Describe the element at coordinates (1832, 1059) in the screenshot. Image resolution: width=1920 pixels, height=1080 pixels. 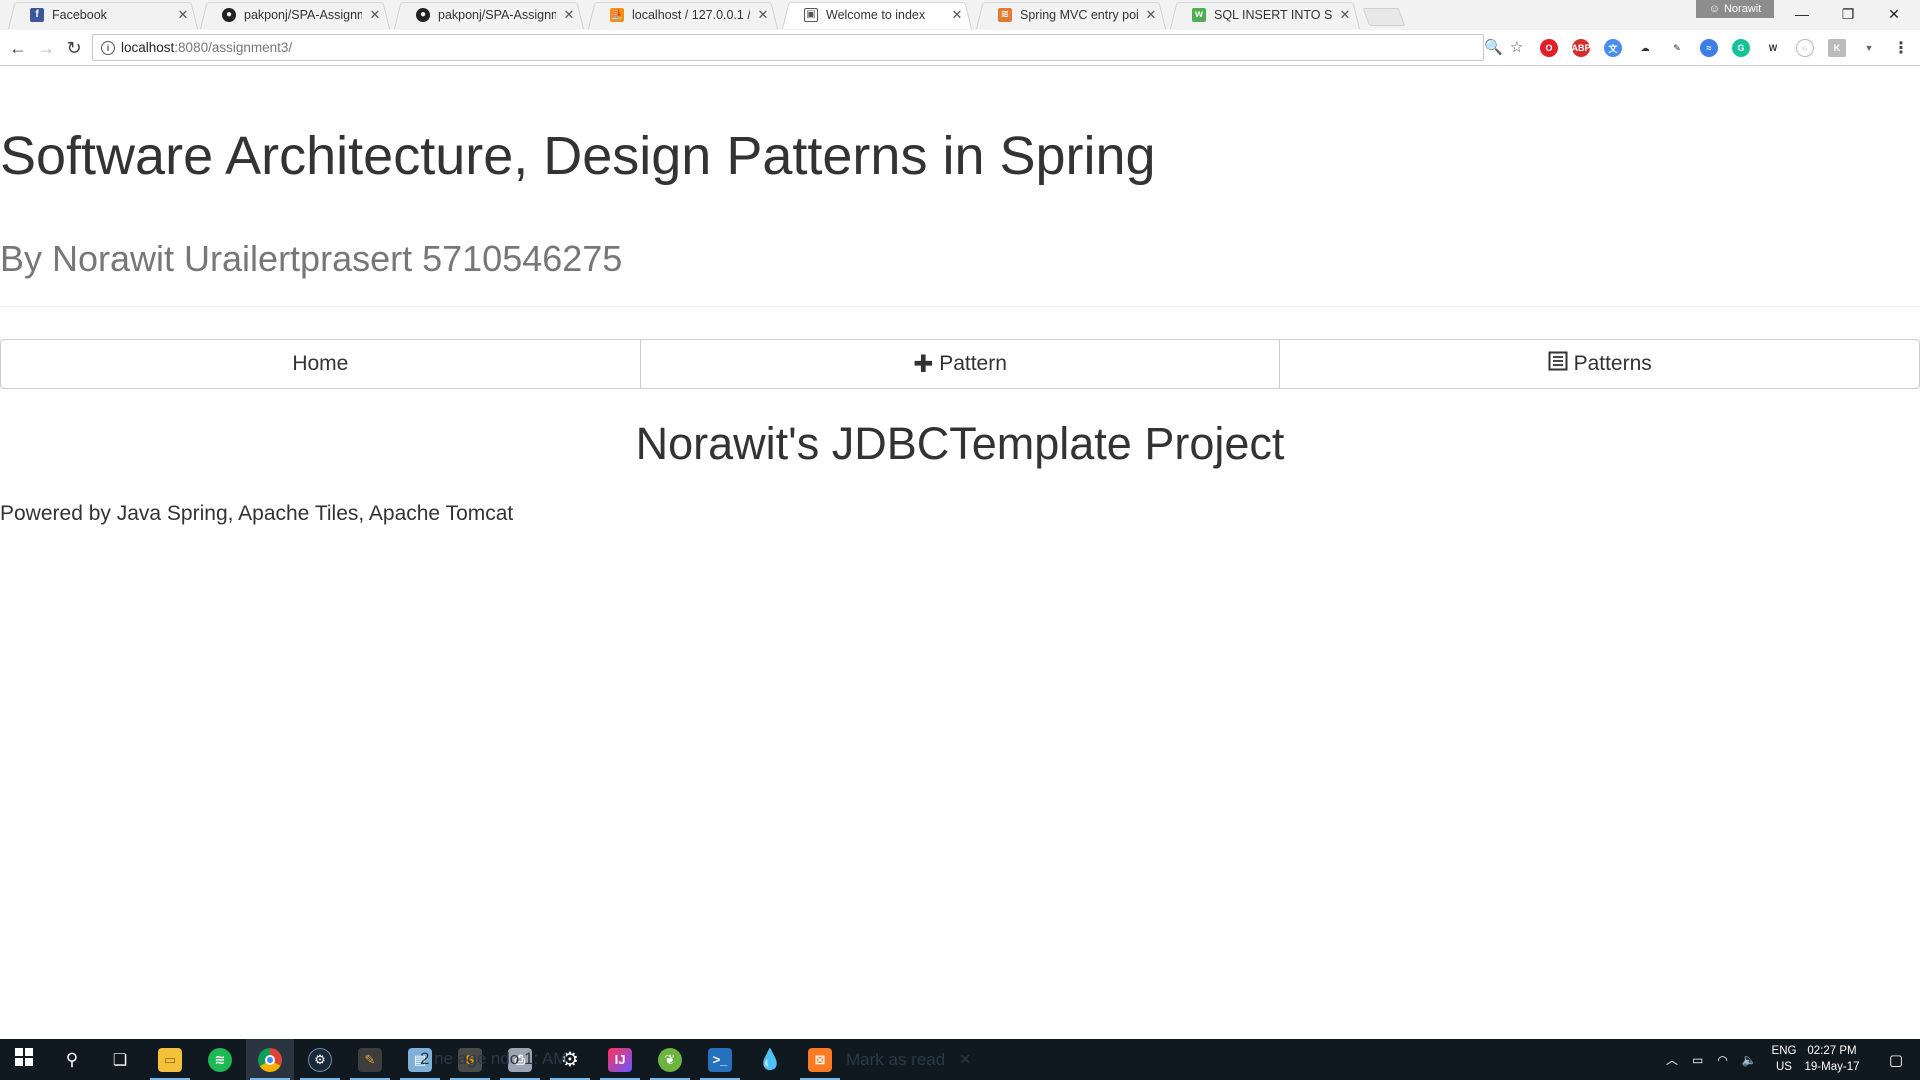
I see `taskbar-clock: 02:27 PM 19-May-17` at that location.